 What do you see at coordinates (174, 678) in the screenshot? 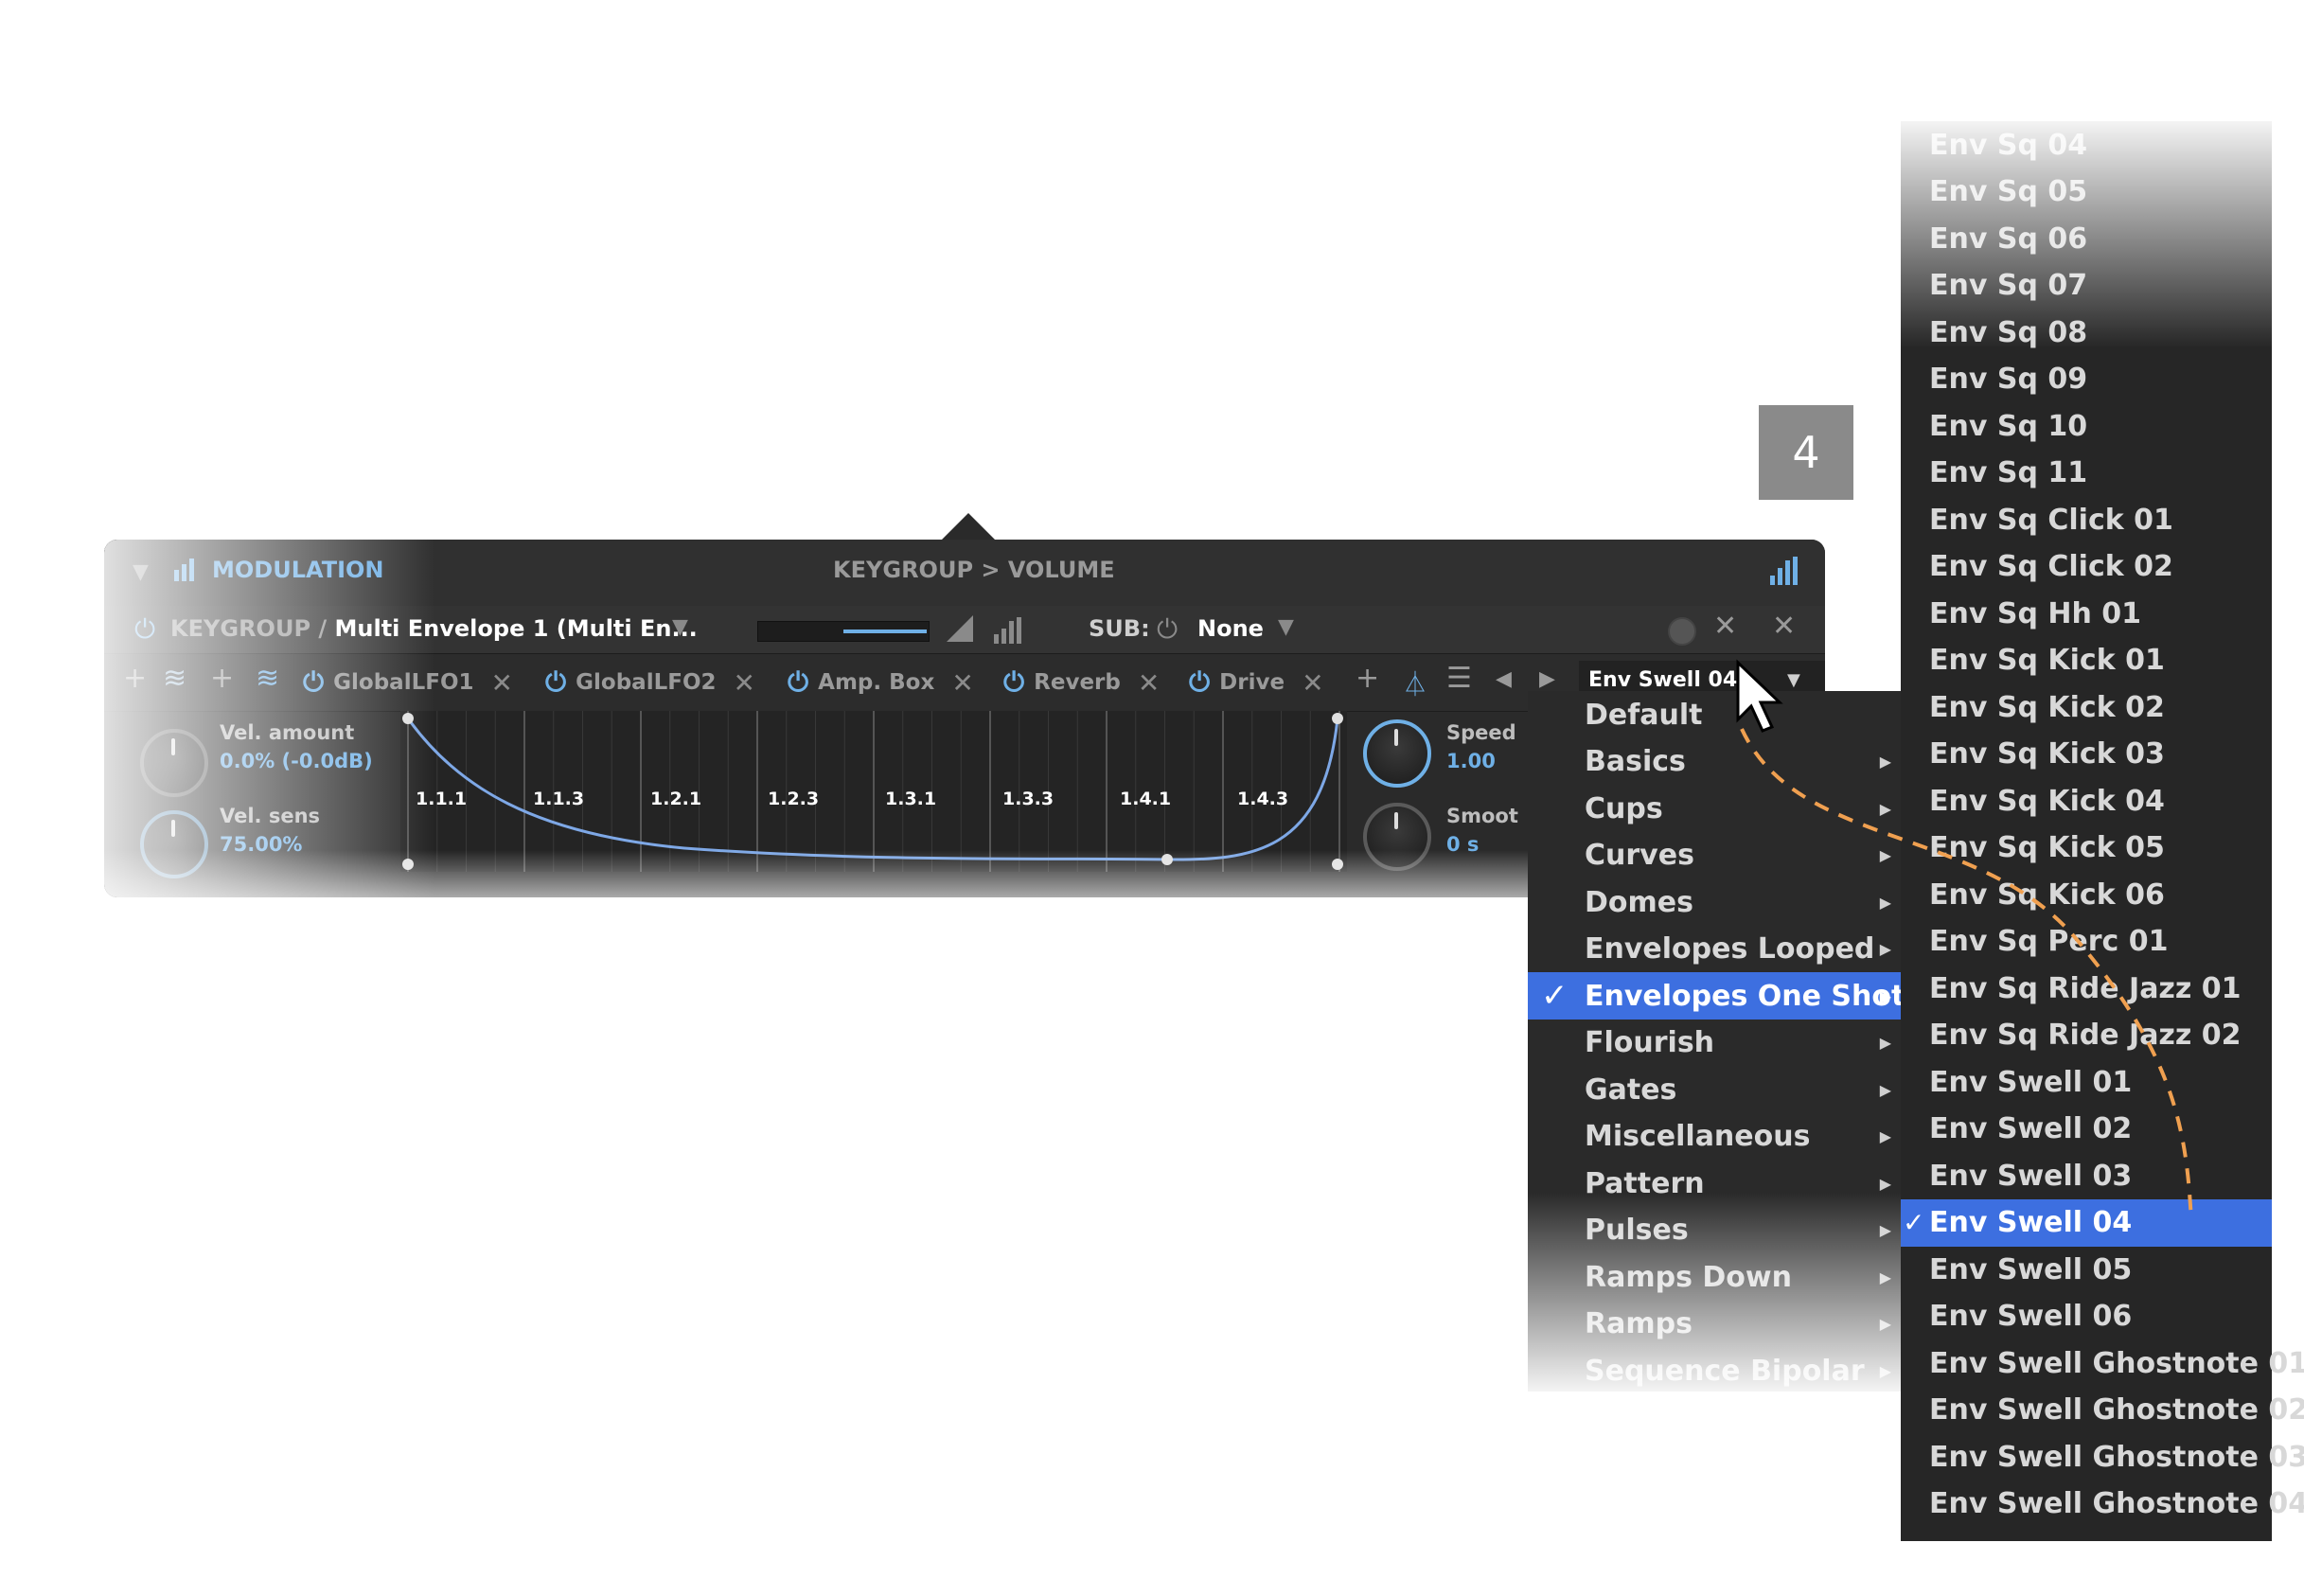
I see `layers-icon: ≋` at bounding box center [174, 678].